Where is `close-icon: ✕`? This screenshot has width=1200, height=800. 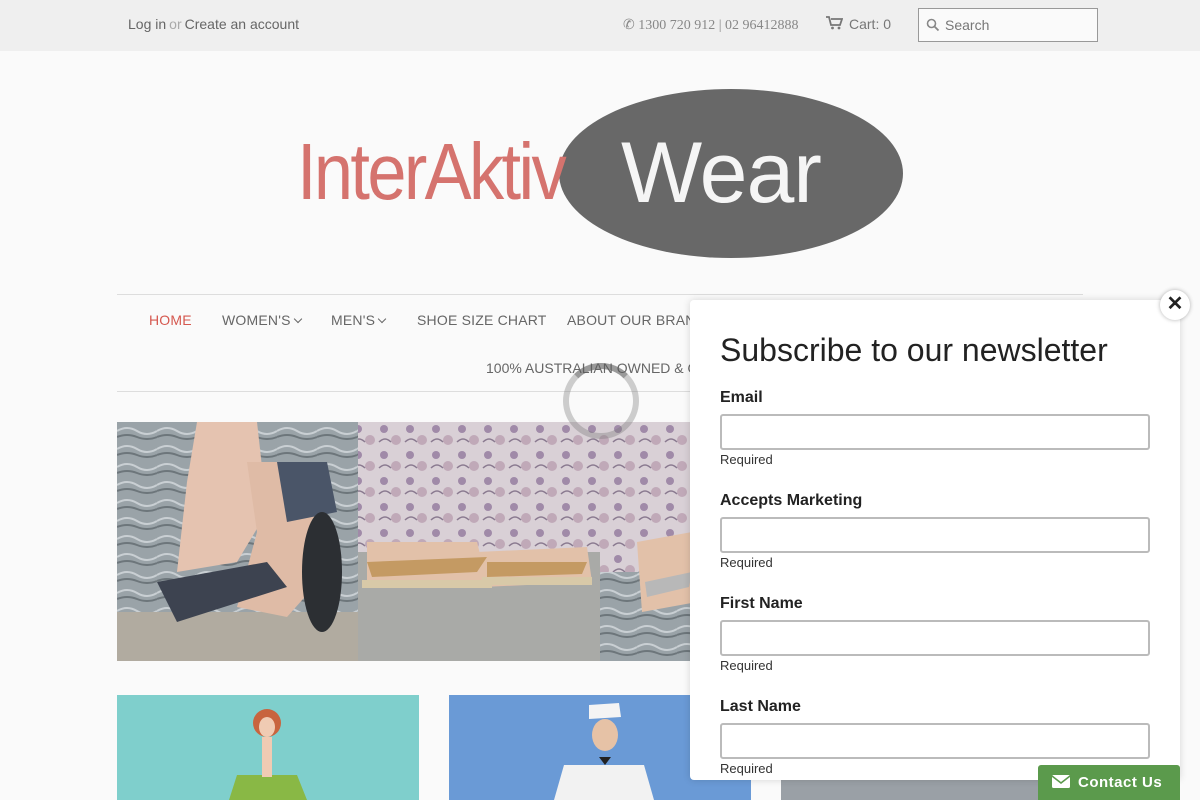 close-icon: ✕ is located at coordinates (1175, 304).